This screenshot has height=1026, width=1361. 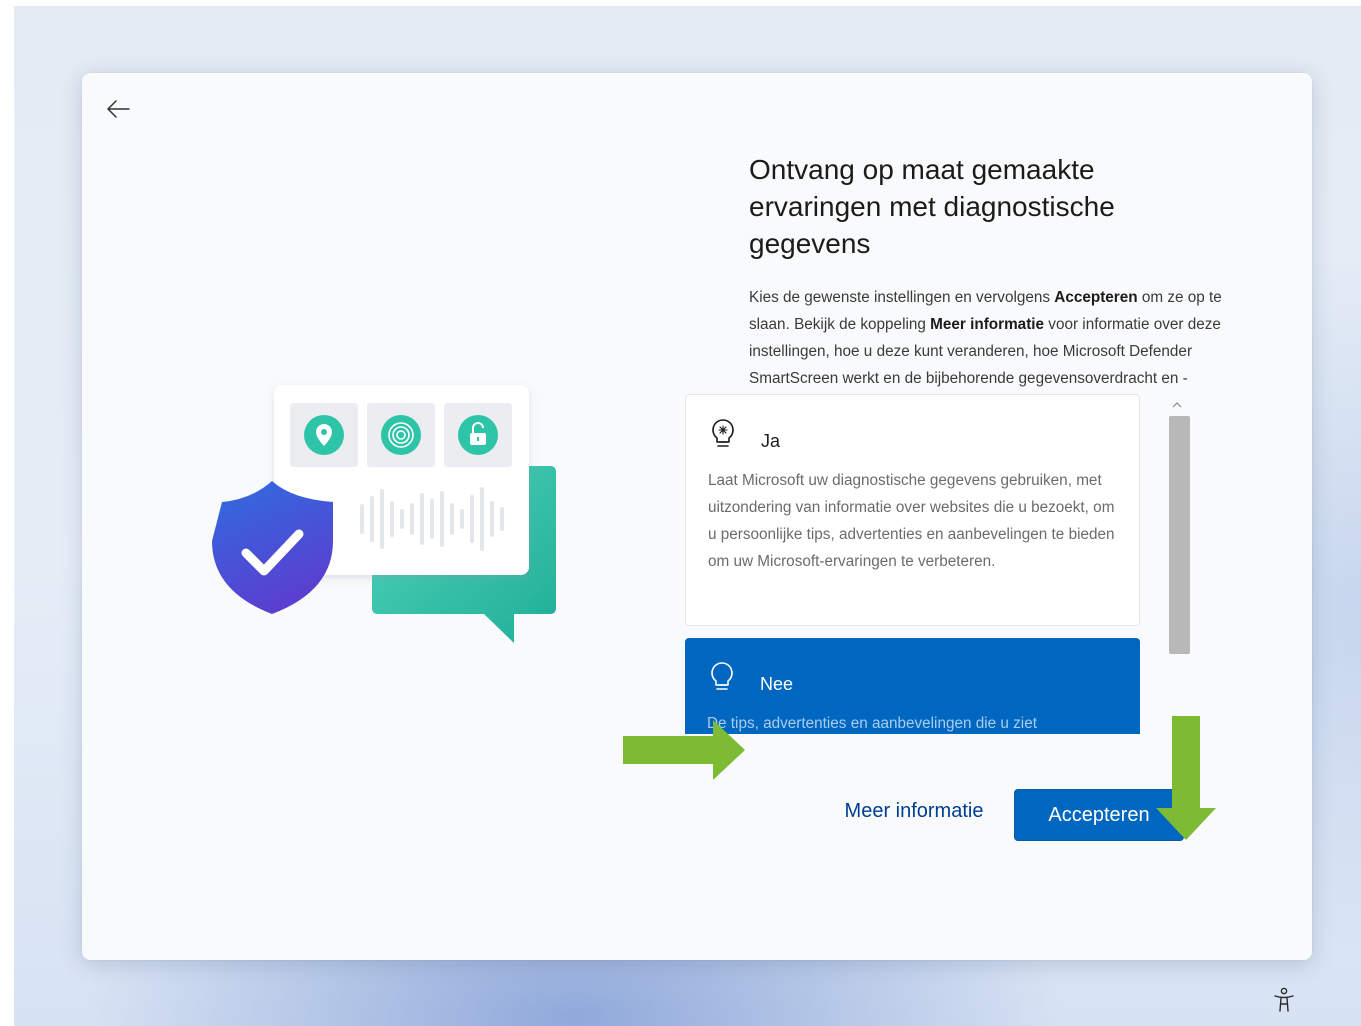 I want to click on back-arrow-icon, so click(x=118, y=109).